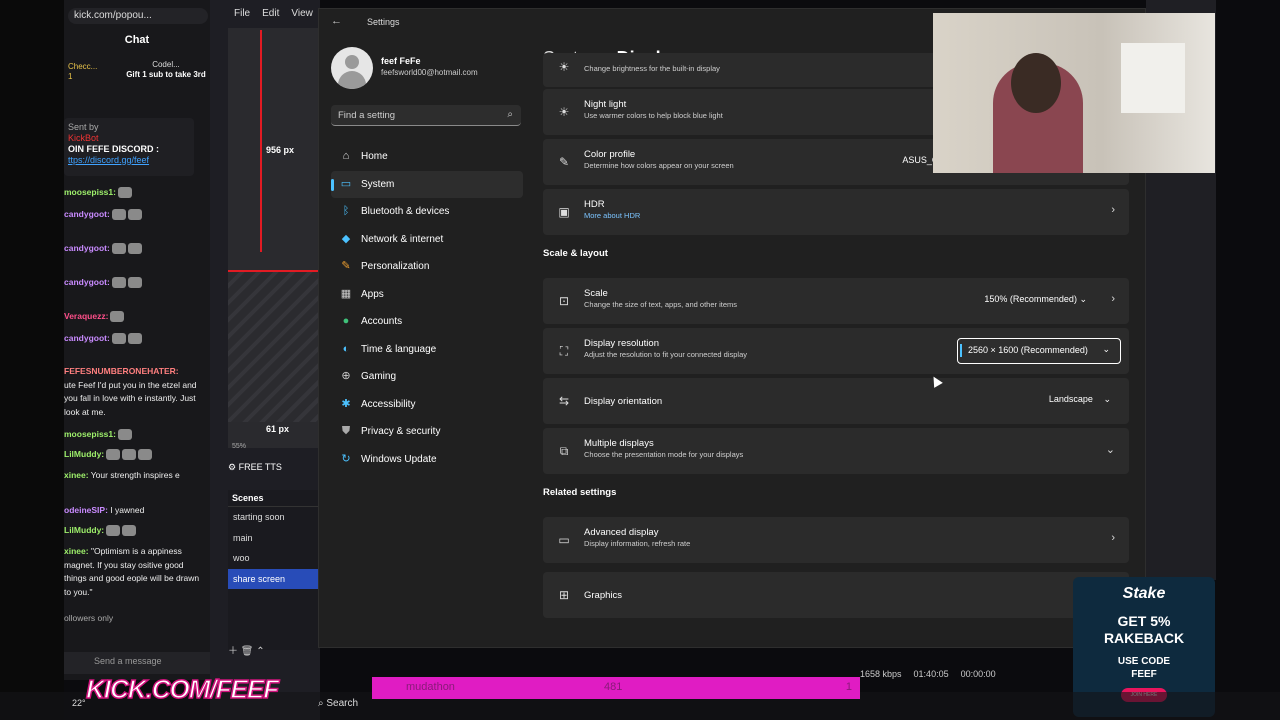  What do you see at coordinates (619, 443) in the screenshot?
I see `card-title: Multiple displays` at bounding box center [619, 443].